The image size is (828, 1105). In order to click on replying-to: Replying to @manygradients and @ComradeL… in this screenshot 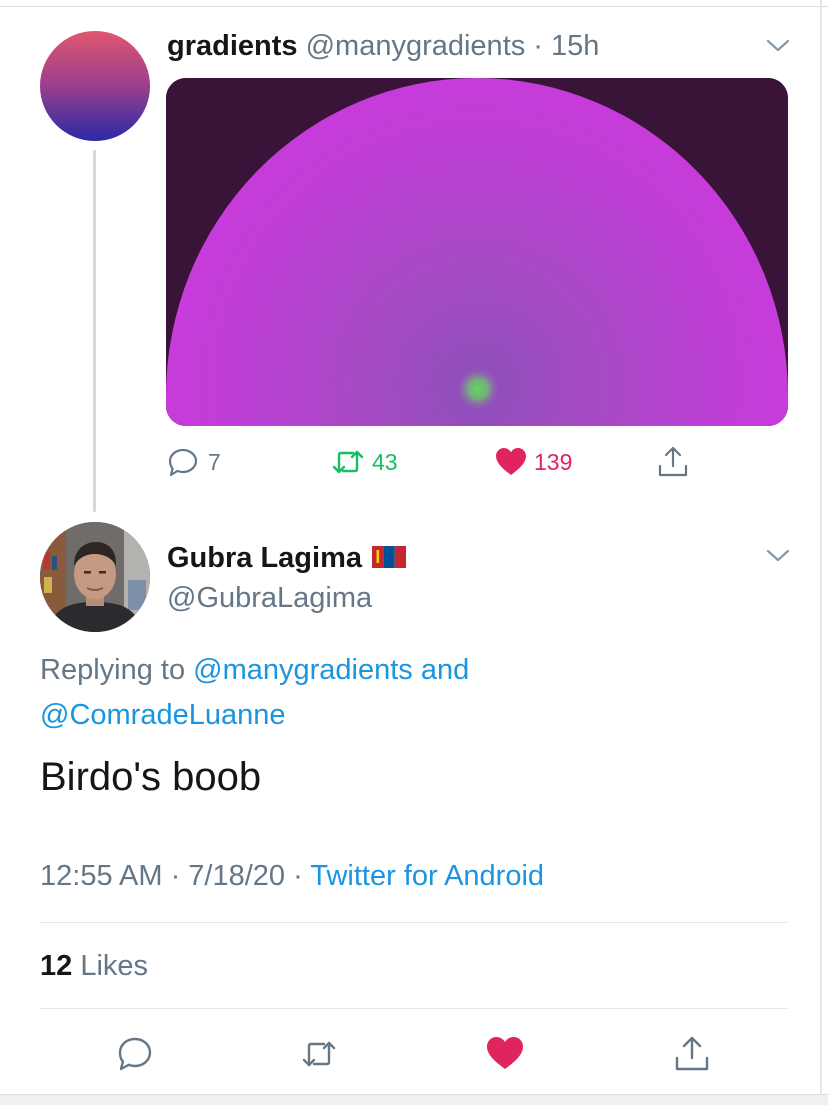, I will do `click(340, 693)`.